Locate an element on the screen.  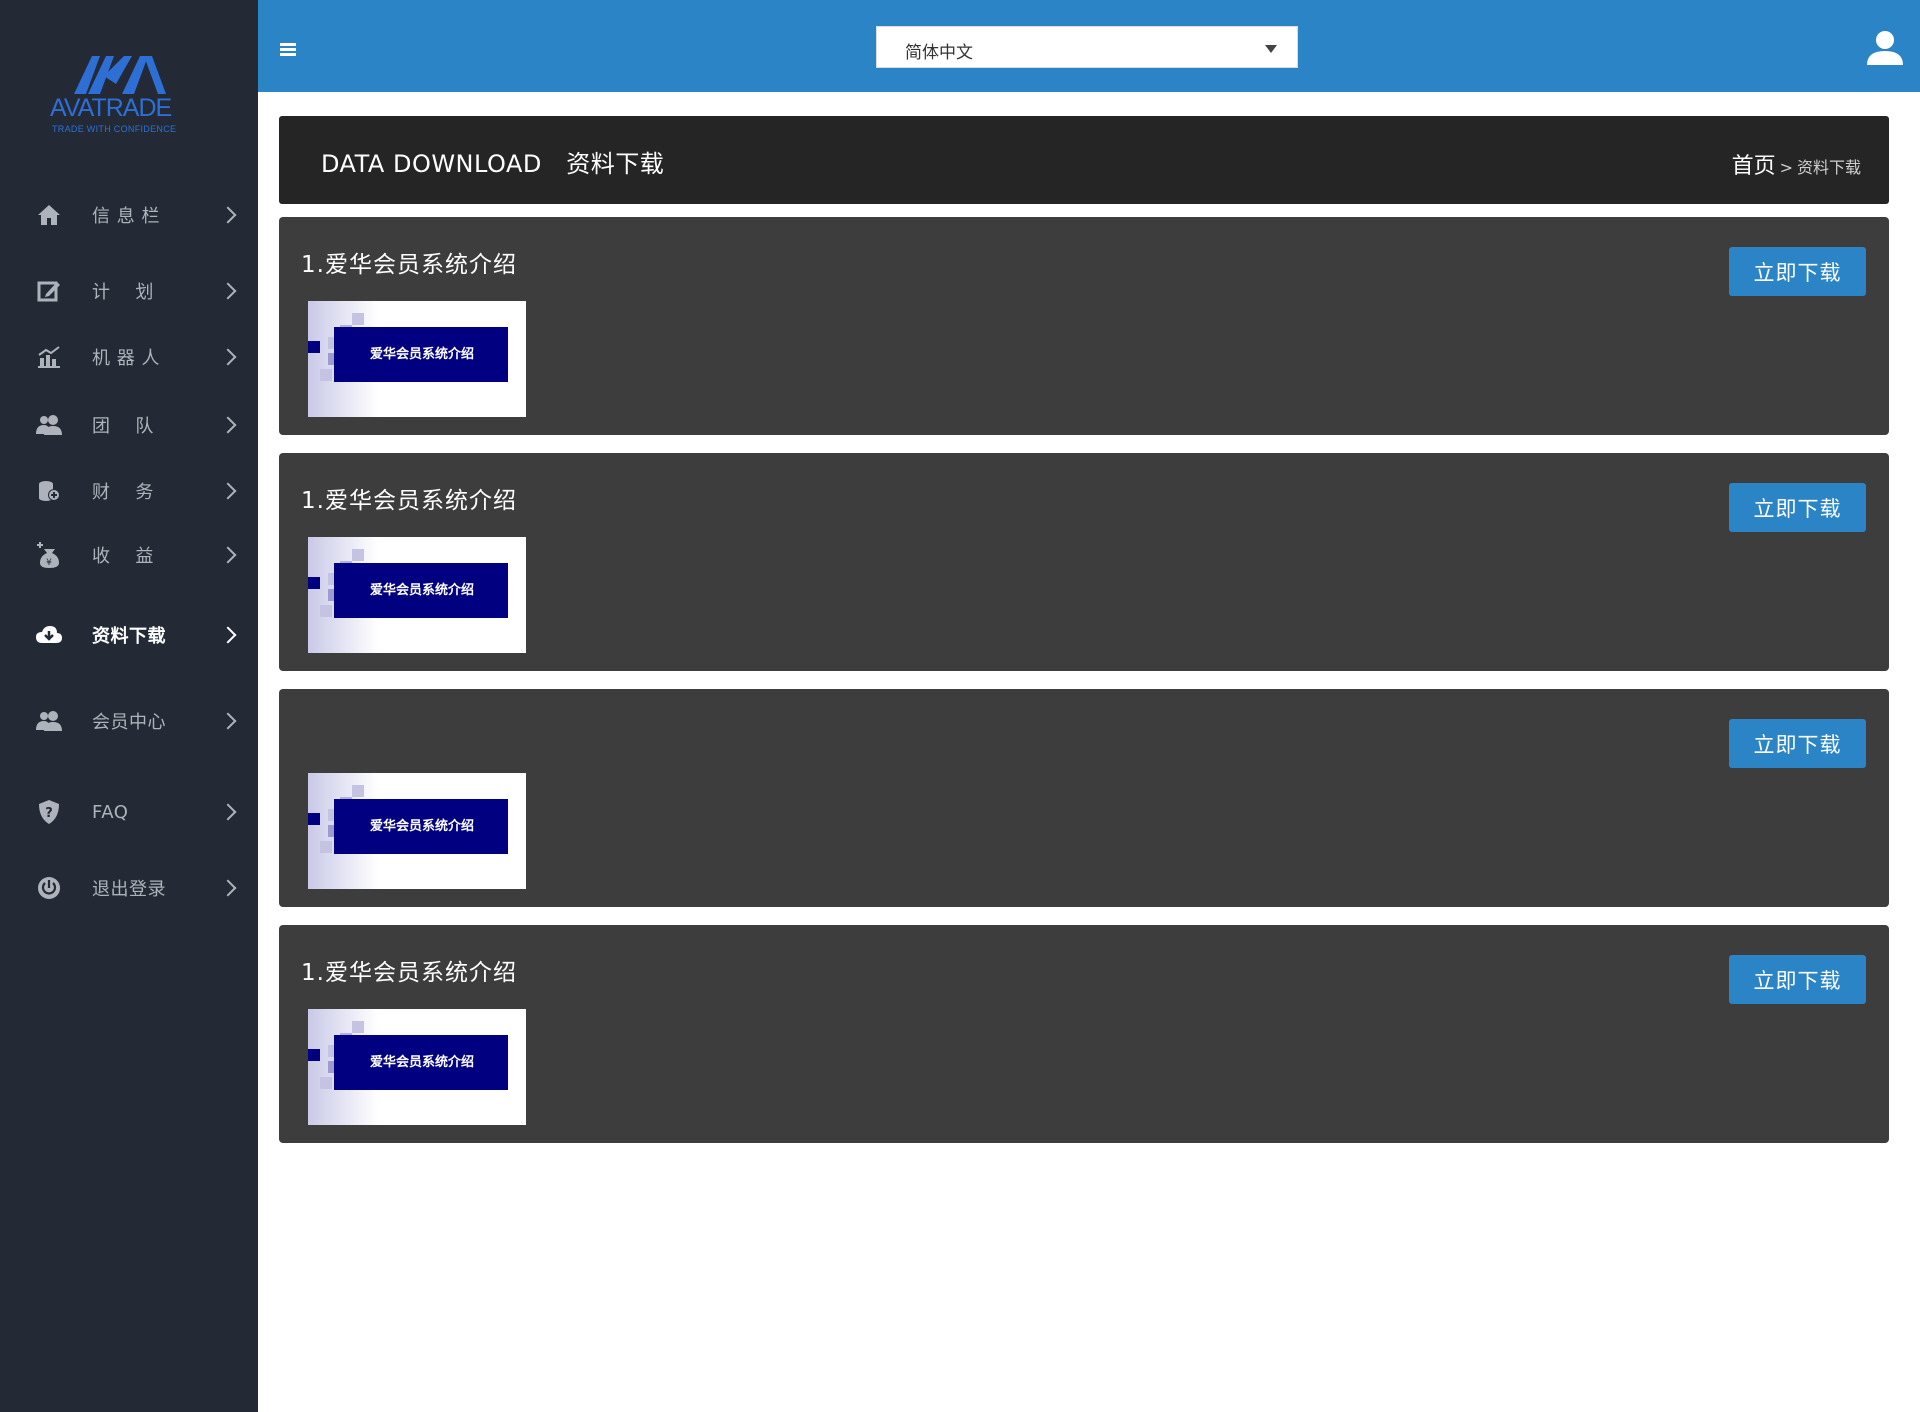
sidebar-item-team: 团 队 is located at coordinates (129, 425).